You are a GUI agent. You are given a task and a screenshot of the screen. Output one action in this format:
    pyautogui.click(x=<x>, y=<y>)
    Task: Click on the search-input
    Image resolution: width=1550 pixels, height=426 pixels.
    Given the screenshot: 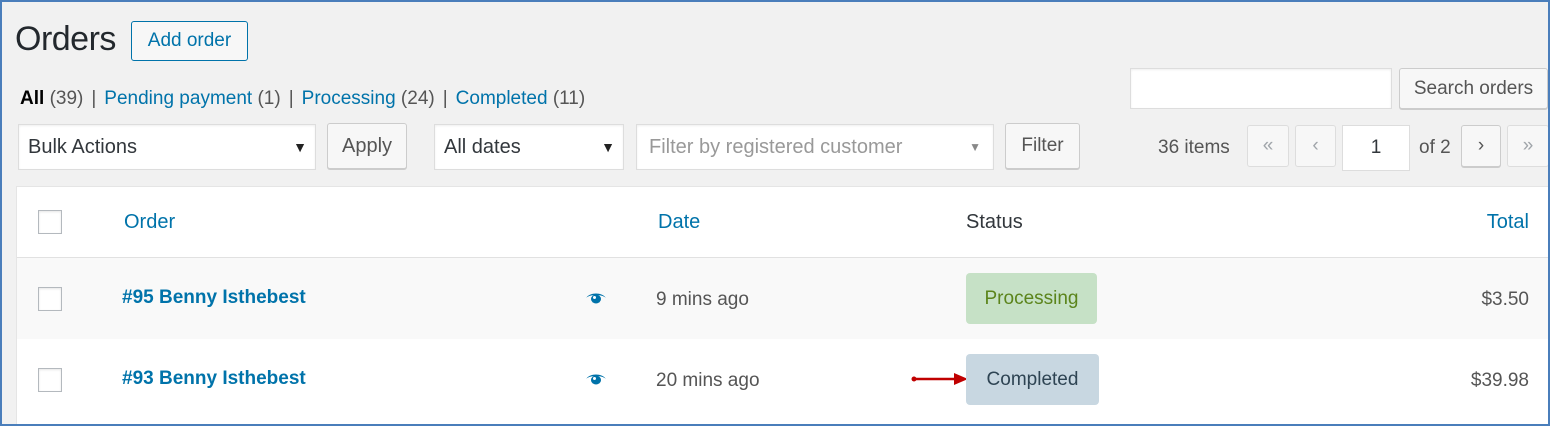 What is the action you would take?
    pyautogui.click(x=1261, y=88)
    